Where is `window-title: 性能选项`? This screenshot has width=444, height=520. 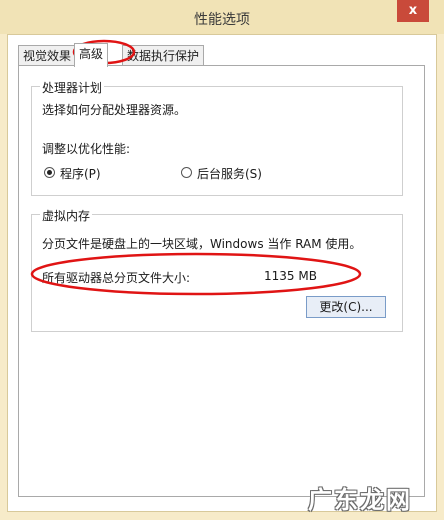 window-title: 性能选项 is located at coordinates (222, 20).